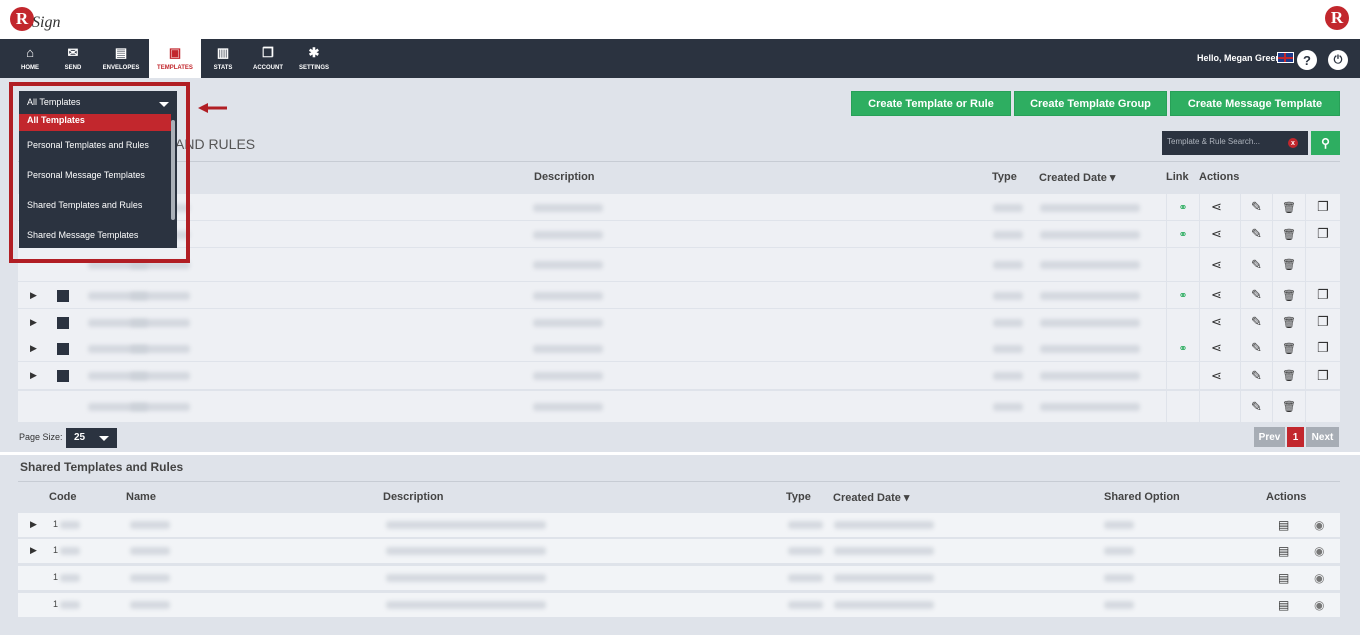 This screenshot has height=635, width=1360. Describe the element at coordinates (30, 58) in the screenshot. I see `nav-home: ⌂ HOME` at that location.